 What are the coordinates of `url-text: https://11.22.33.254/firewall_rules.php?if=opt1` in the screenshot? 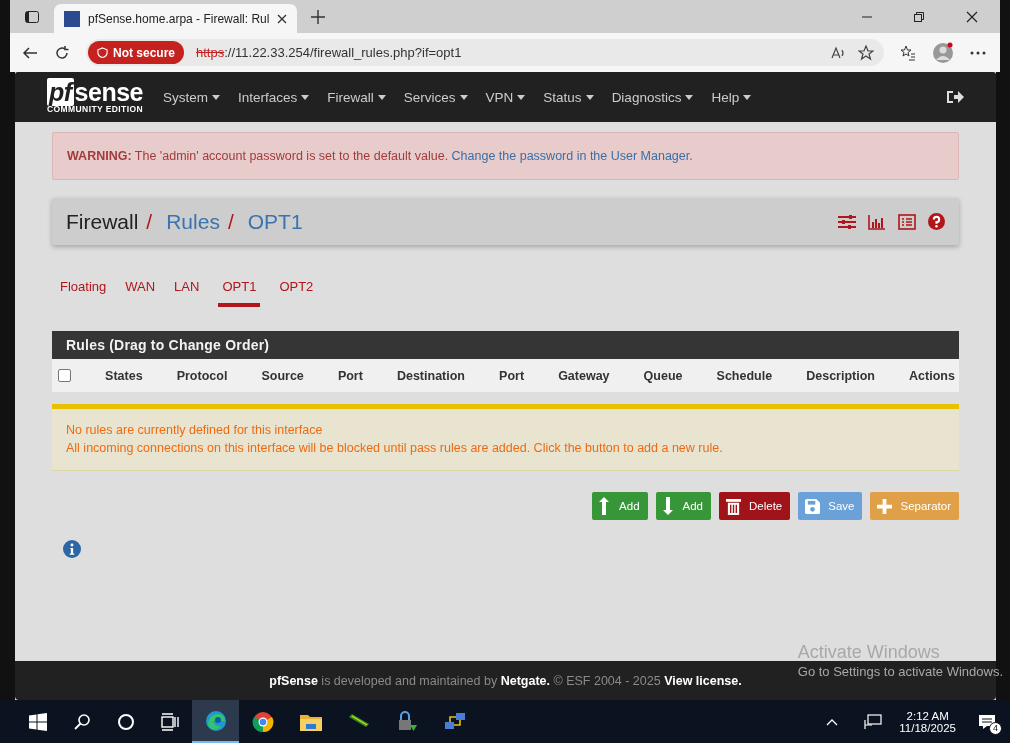 It's located at (329, 52).